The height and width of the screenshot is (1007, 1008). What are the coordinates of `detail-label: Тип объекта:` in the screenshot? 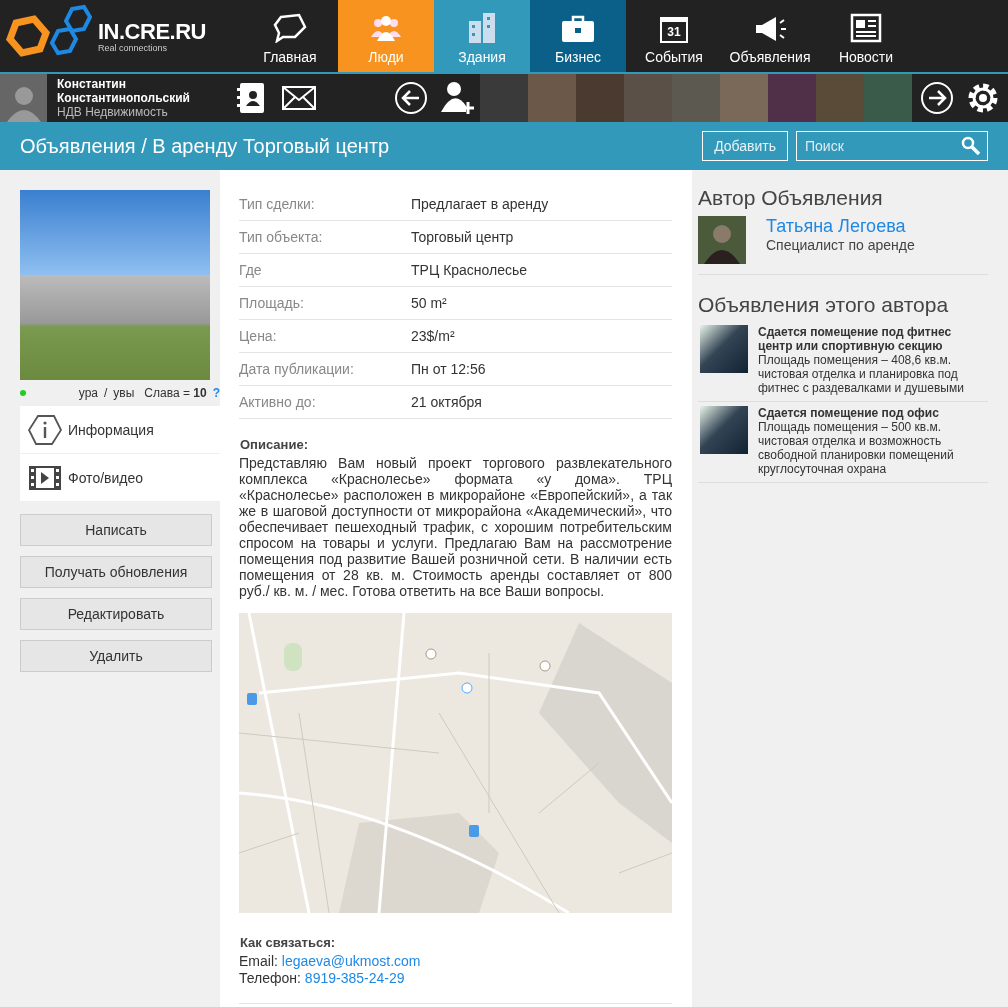 It's located at (281, 237).